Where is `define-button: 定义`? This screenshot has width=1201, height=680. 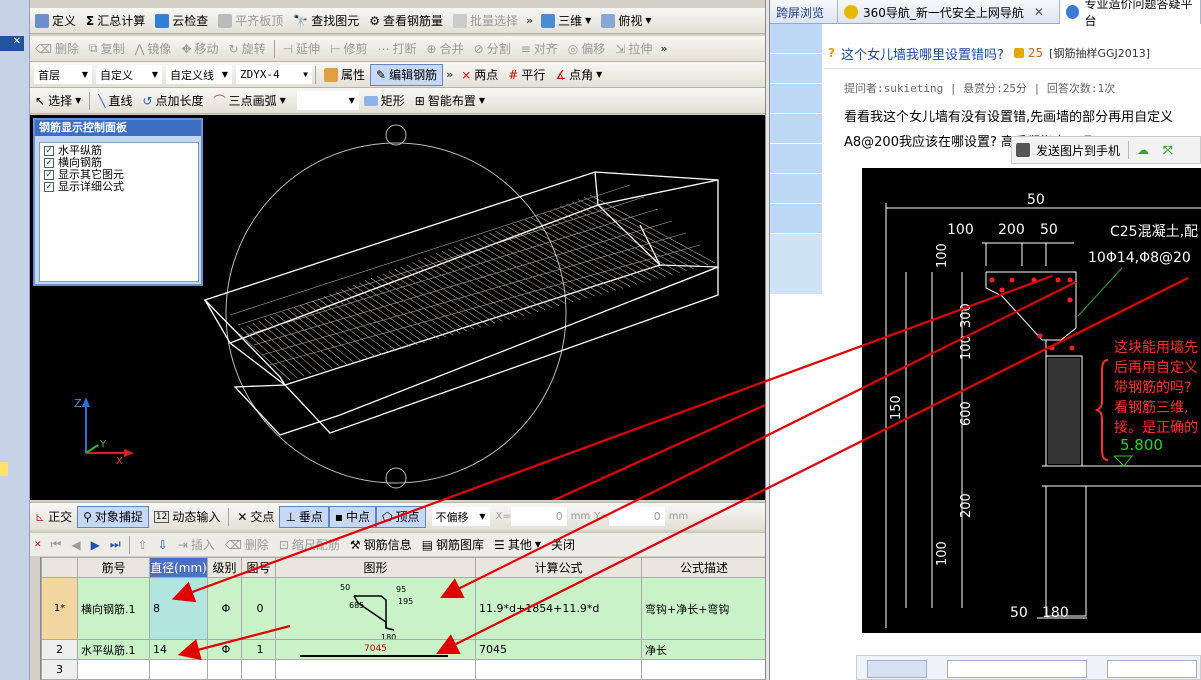 define-button: 定义 is located at coordinates (55, 21).